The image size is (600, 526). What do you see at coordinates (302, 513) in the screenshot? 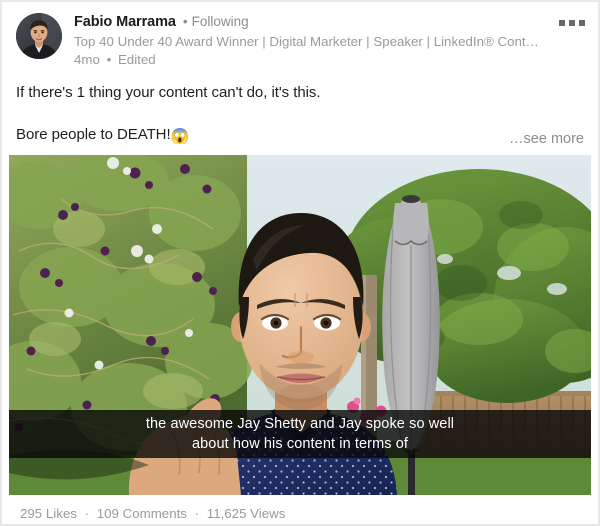
I see `post-stats: 295 Likes · 109 Comments · 11,625 Views` at bounding box center [302, 513].